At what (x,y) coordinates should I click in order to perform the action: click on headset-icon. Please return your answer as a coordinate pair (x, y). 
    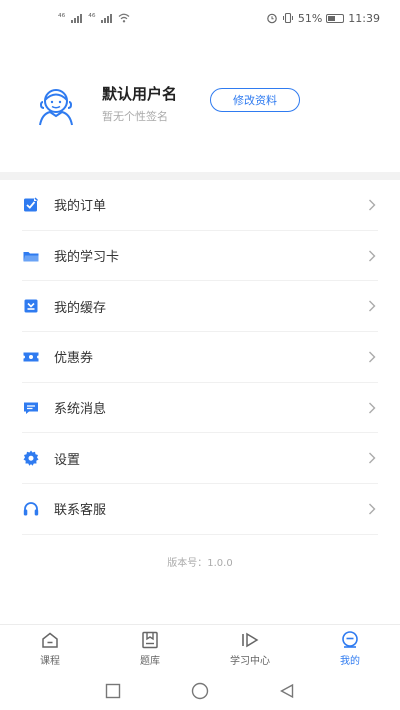
    Looking at the image, I should click on (31, 509).